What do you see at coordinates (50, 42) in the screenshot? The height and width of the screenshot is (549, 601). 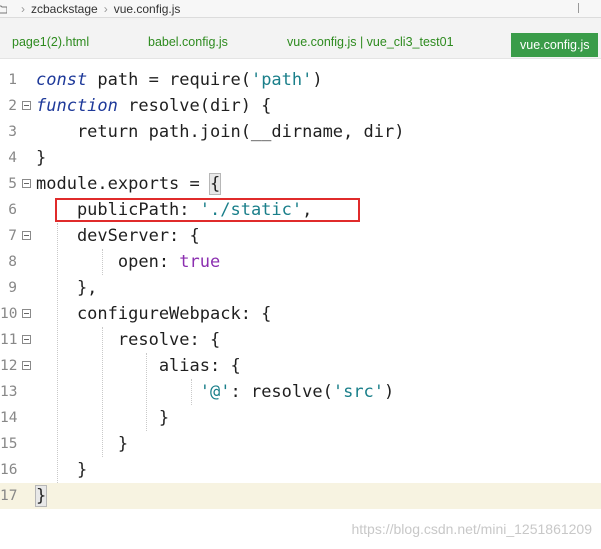 I see `tab-page1-html: page1(2).html` at bounding box center [50, 42].